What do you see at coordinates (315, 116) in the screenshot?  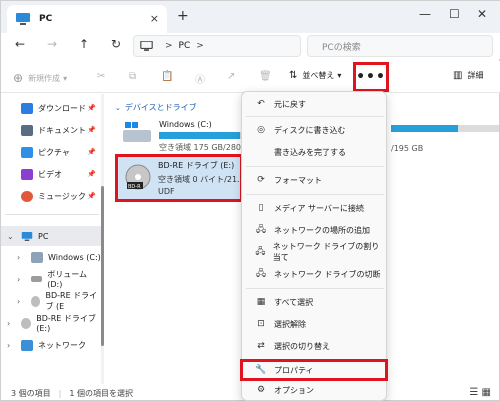 I see `divider` at bounding box center [315, 116].